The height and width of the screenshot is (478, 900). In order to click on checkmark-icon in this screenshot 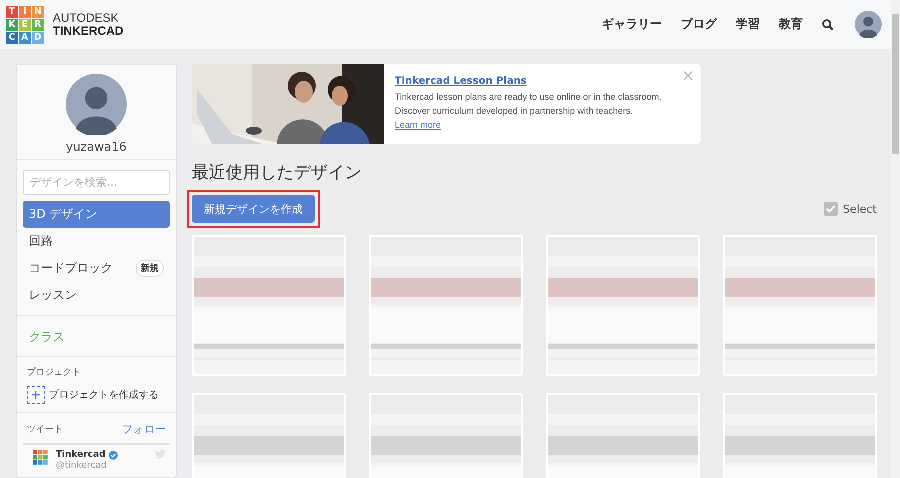, I will do `click(831, 209)`.